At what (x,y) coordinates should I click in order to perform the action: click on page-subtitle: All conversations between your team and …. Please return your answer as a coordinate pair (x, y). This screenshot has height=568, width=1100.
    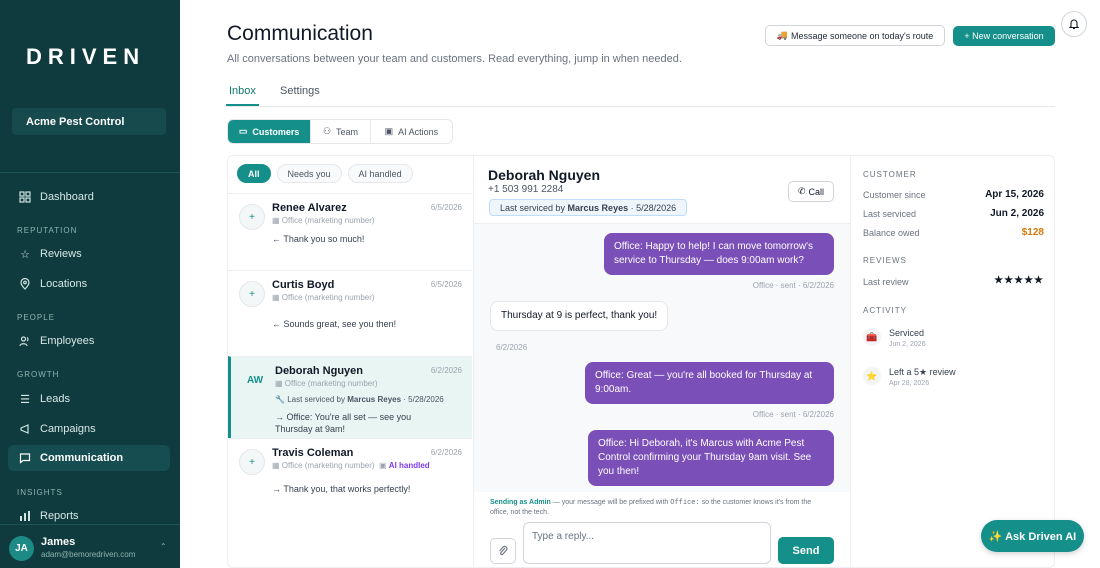
    Looking at the image, I should click on (454, 59).